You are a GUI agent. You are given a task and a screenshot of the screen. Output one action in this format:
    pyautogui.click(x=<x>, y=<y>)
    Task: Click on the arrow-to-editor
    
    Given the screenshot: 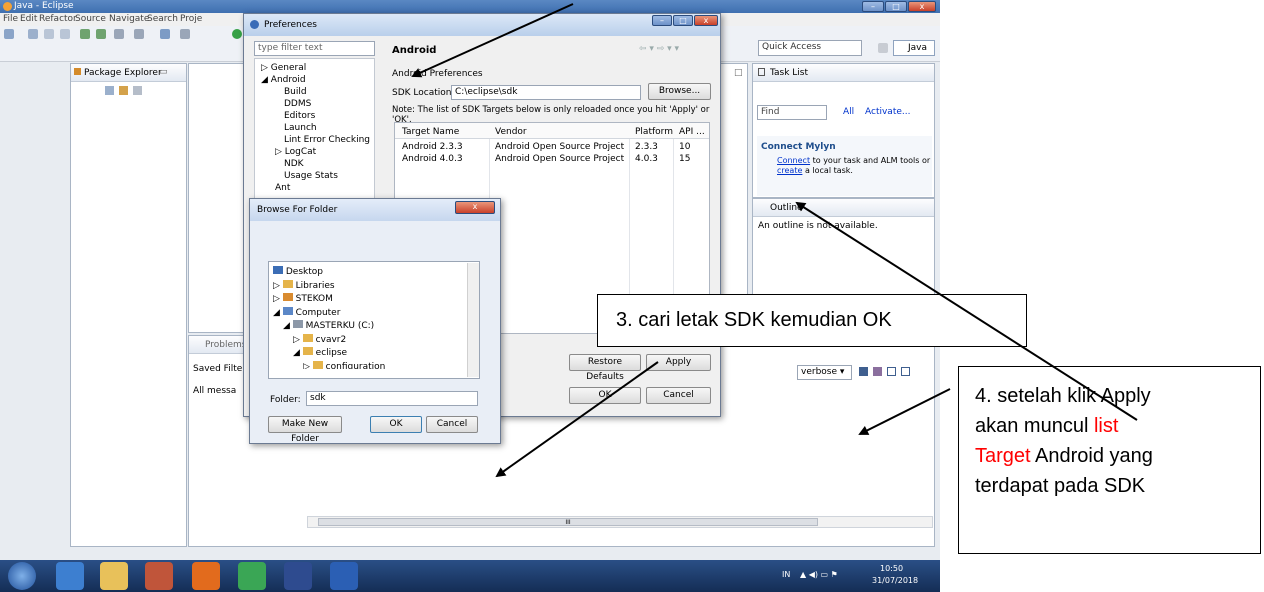 What is the action you would take?
    pyautogui.click(x=904, y=411)
    